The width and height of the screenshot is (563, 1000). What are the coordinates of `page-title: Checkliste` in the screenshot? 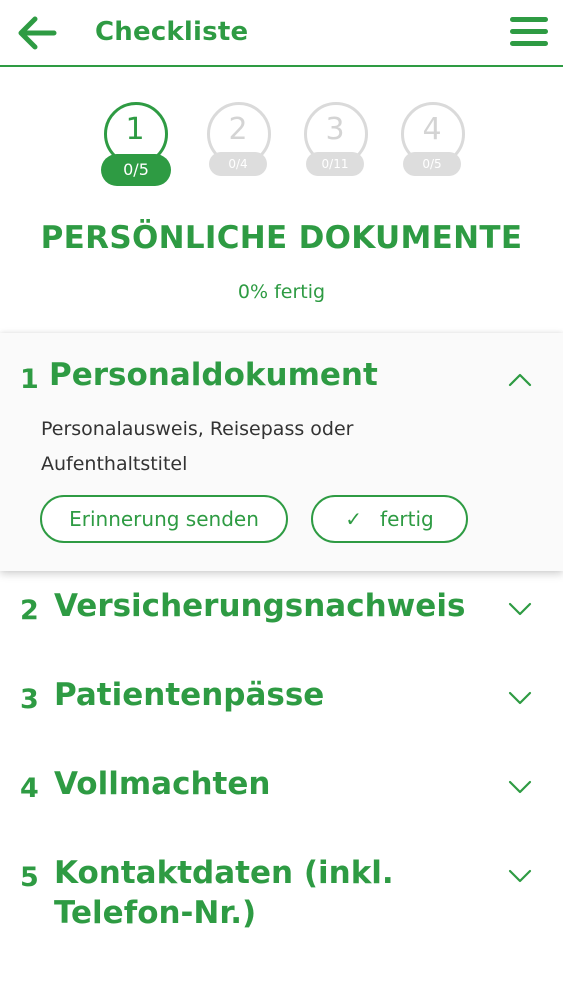 It's located at (172, 32).